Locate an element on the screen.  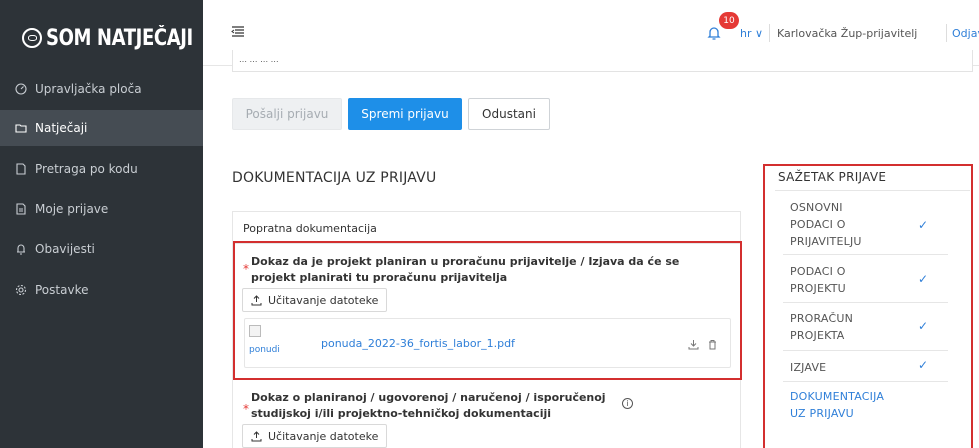
sidebar-item-label: Obavijesti is located at coordinates (65, 249).